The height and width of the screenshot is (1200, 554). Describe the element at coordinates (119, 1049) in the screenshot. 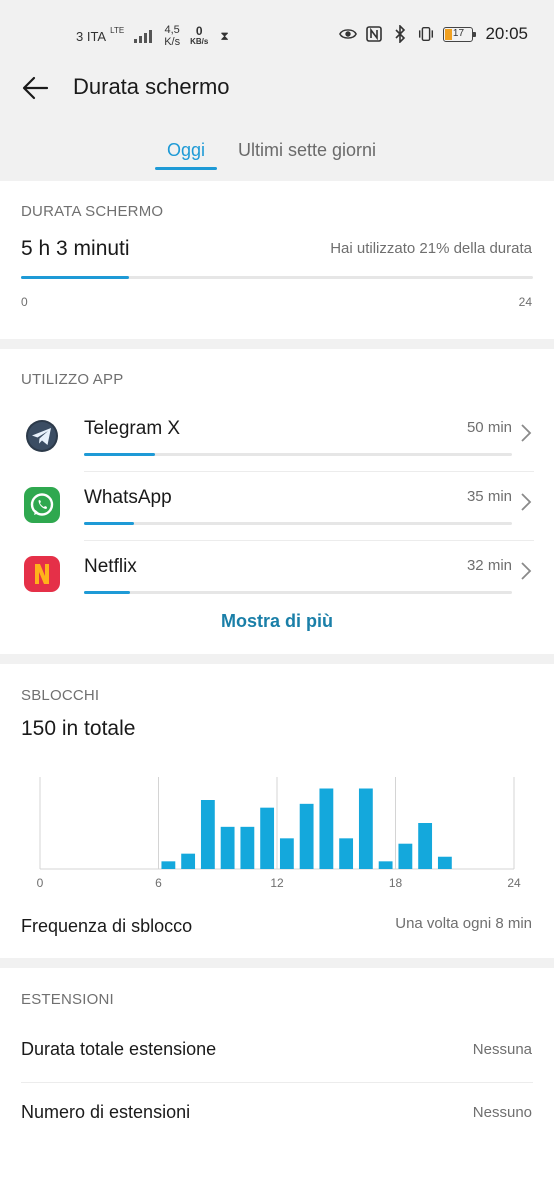

I see `ext-label: Durata totale estensione` at that location.